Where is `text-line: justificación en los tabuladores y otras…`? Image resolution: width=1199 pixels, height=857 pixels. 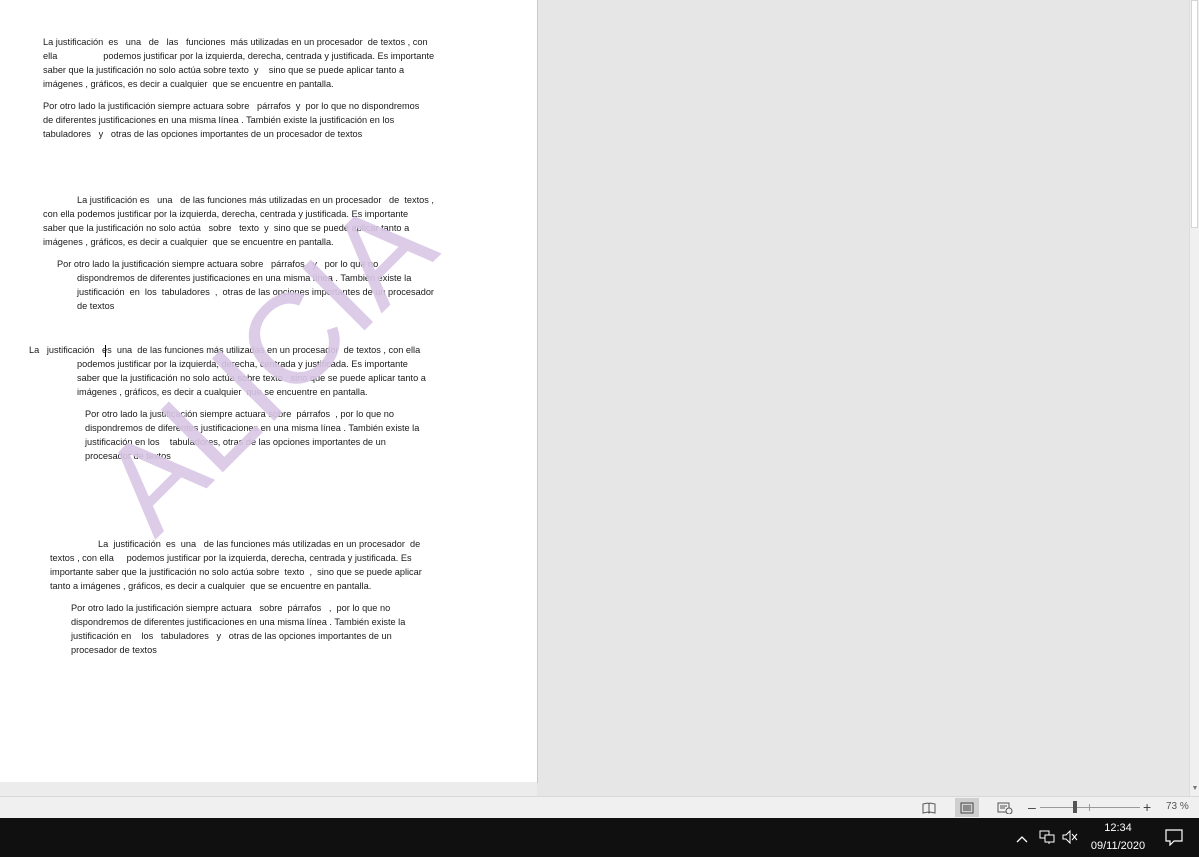 text-line: justificación en los tabuladores y otras… is located at coordinates (231, 636).